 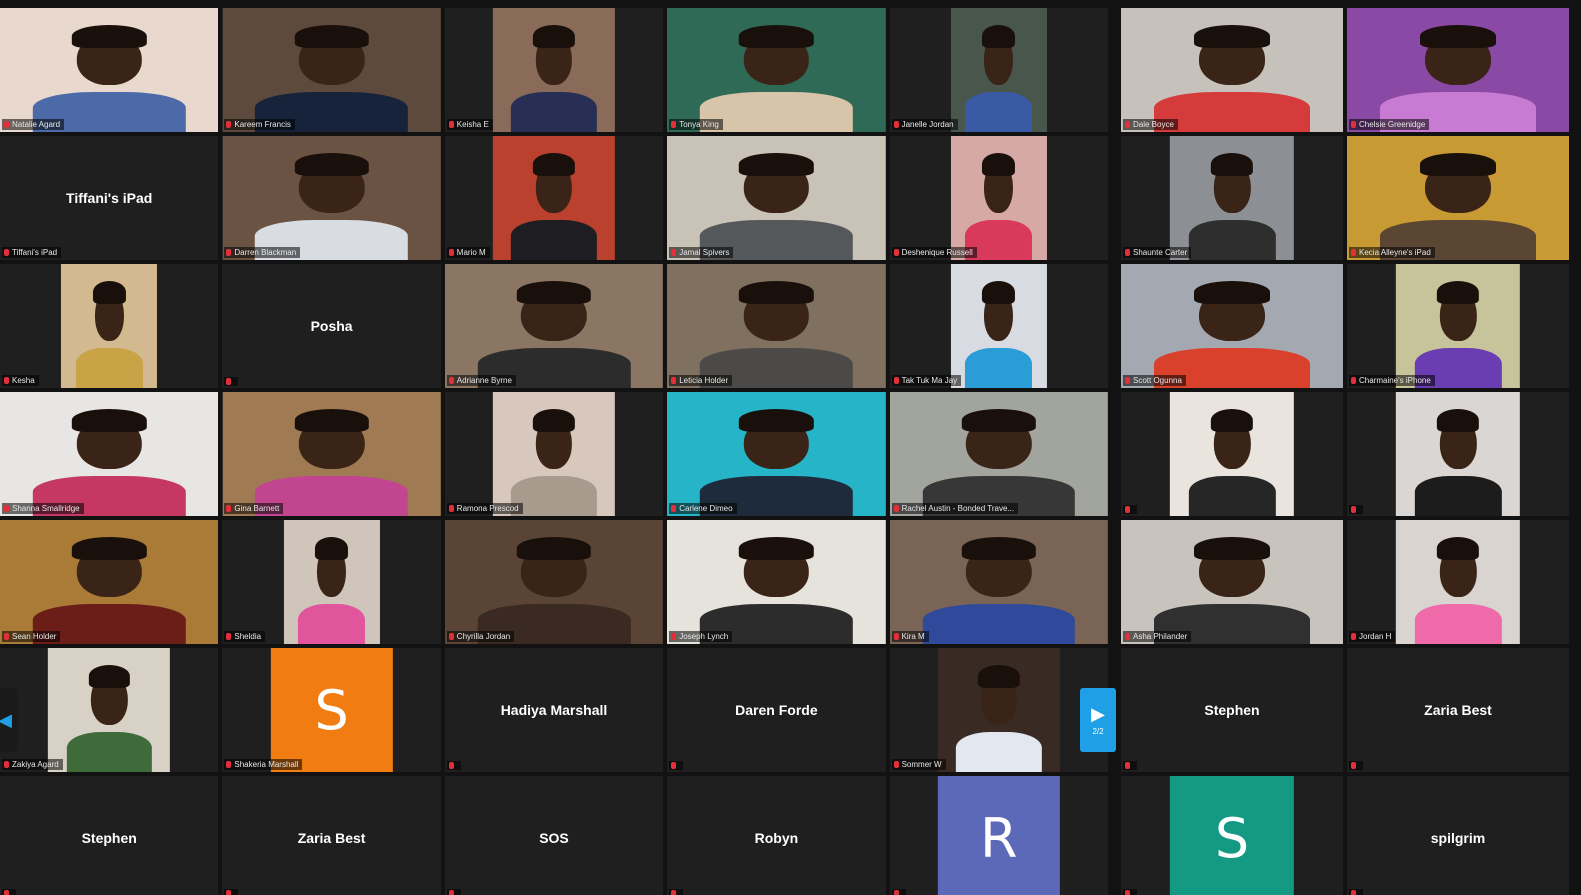 I want to click on participant-name-label: Adrianne Byrne, so click(x=484, y=380).